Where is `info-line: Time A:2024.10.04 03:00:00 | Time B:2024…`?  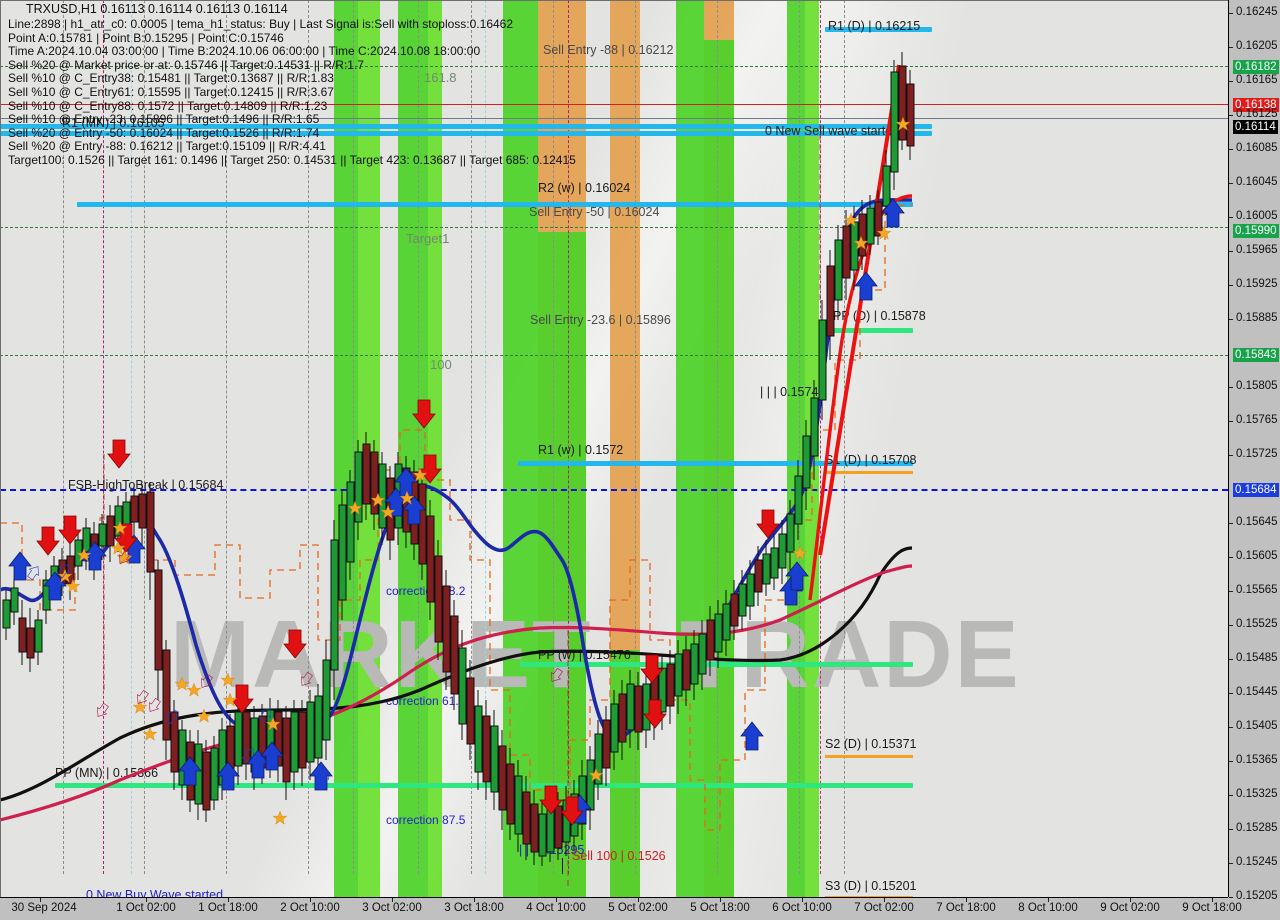 info-line: Time A:2024.10.04 03:00:00 | Time B:2024… is located at coordinates (244, 51).